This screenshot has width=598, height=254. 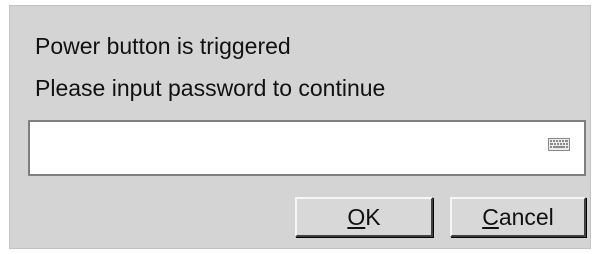 I want to click on message-line-2: Please input password to continue, so click(x=210, y=88).